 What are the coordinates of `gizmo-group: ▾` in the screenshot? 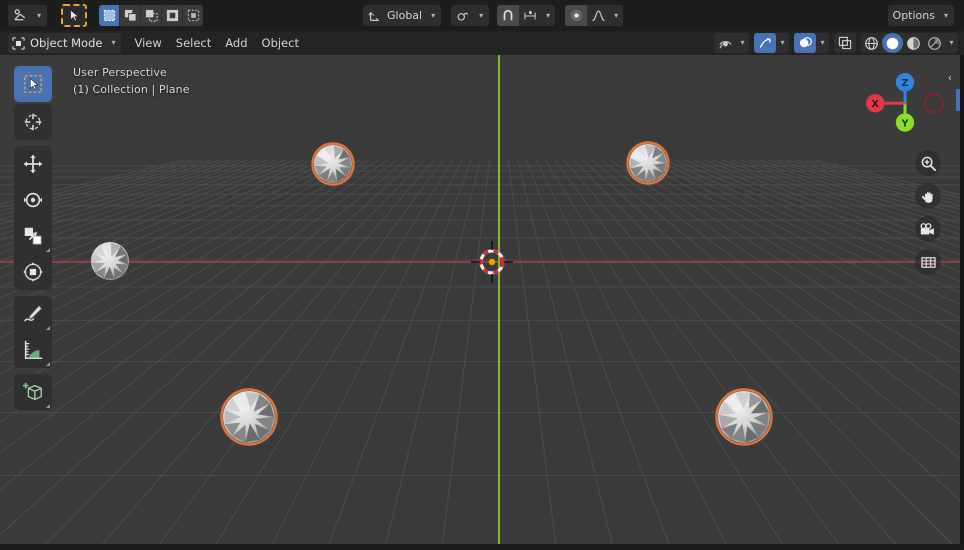 It's located at (771, 43).